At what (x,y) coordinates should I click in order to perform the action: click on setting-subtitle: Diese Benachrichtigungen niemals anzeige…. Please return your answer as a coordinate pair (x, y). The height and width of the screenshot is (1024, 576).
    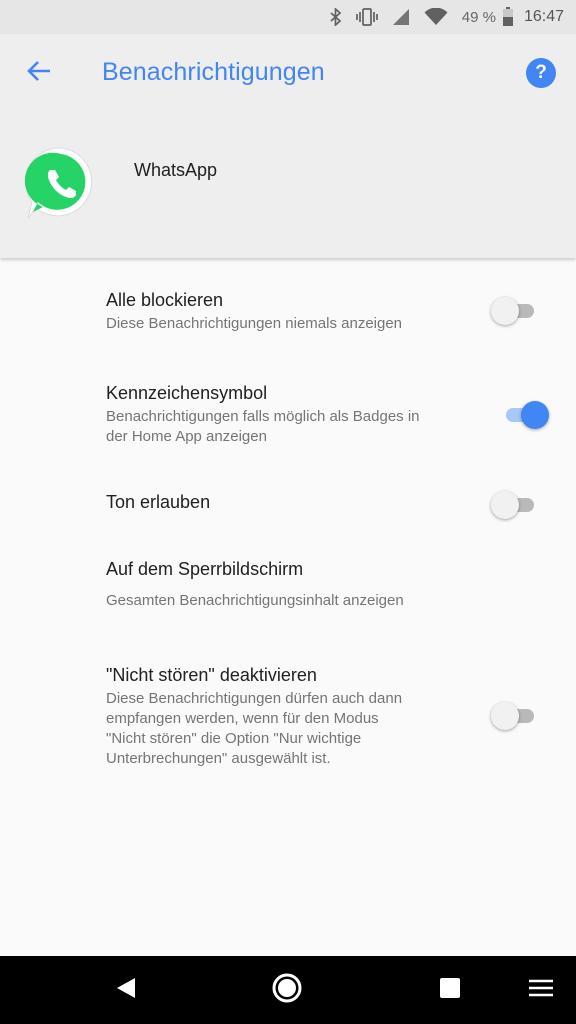
    Looking at the image, I should click on (254, 323).